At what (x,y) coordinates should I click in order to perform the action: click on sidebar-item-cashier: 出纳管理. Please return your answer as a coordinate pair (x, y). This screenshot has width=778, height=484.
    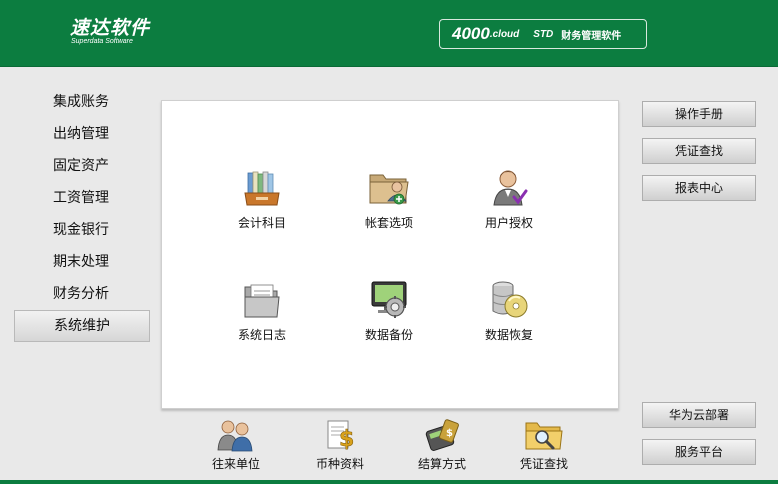
    Looking at the image, I should click on (82, 134).